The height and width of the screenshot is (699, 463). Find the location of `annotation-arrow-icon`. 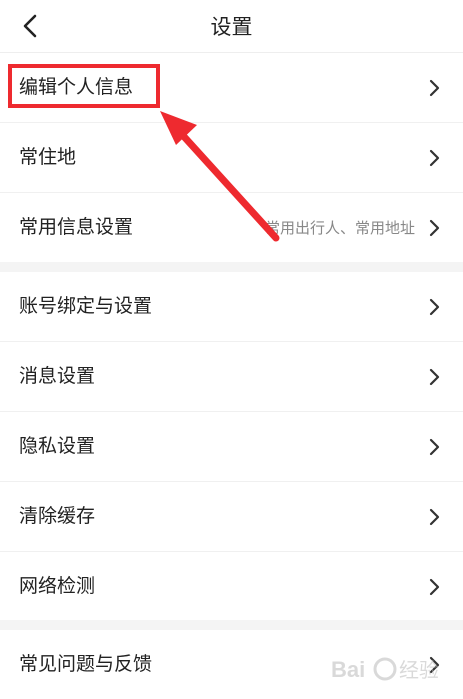

annotation-arrow-icon is located at coordinates (220, 176).